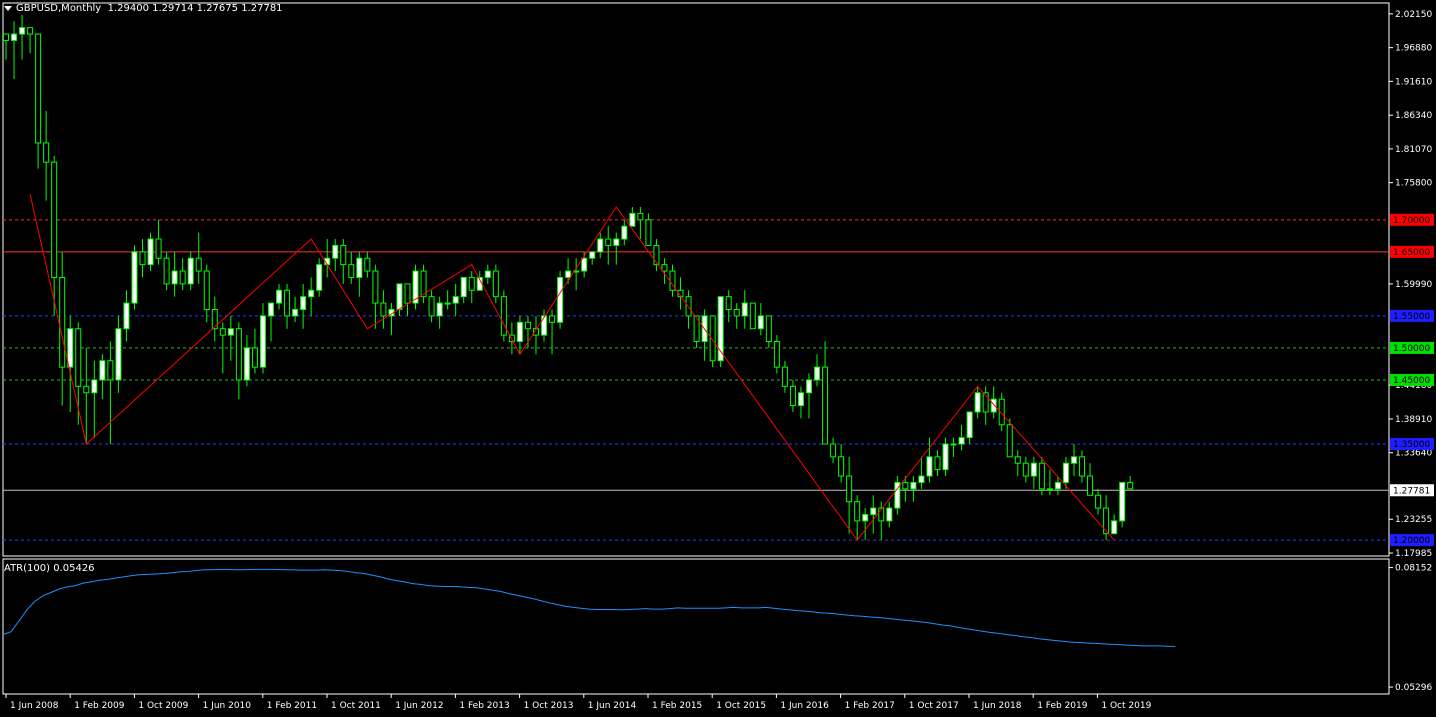 The height and width of the screenshot is (717, 1436). Describe the element at coordinates (1062, 706) in the screenshot. I see `time-tick-label: 1 Feb 2019` at that location.